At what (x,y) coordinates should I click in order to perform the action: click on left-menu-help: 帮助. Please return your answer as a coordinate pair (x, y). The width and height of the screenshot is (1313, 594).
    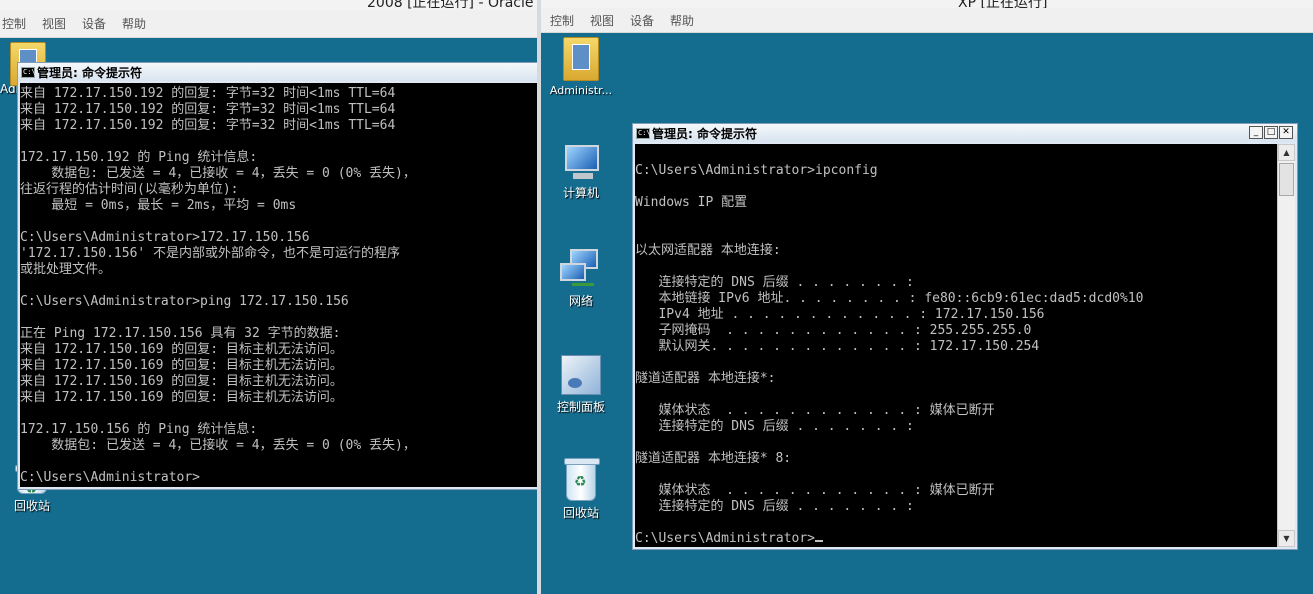
    Looking at the image, I should click on (134, 23).